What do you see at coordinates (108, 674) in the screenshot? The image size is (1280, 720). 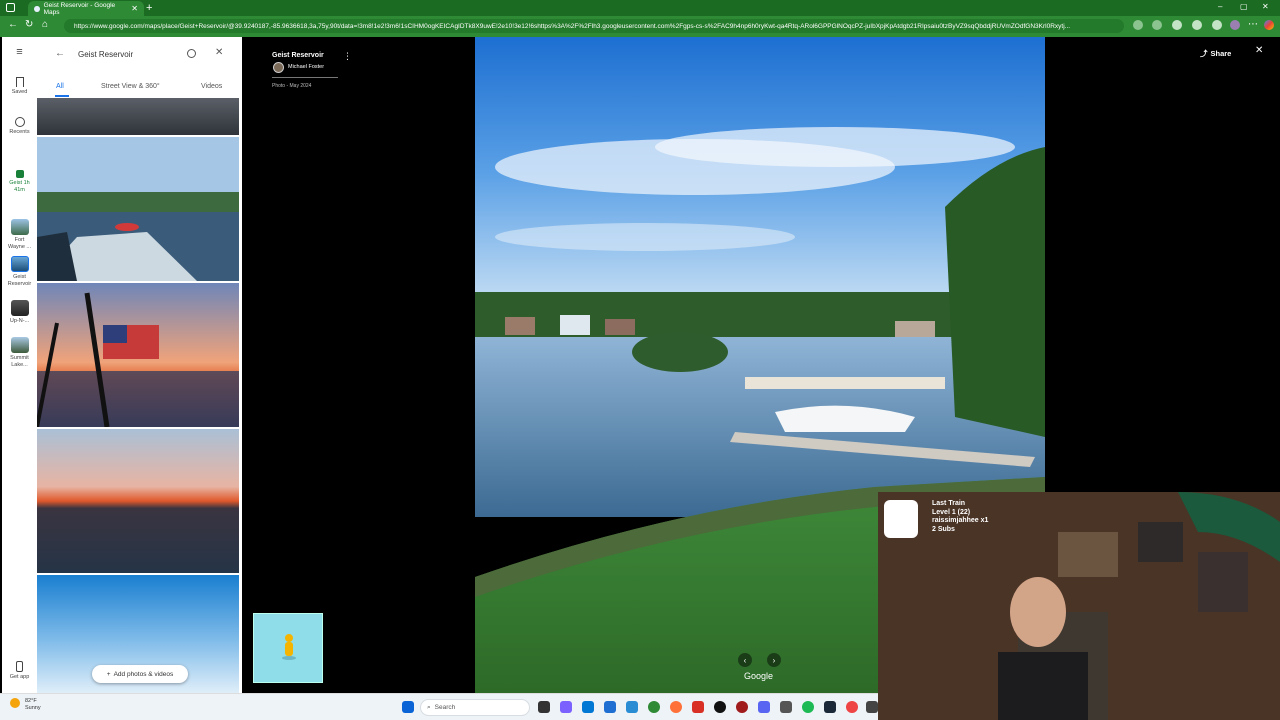 I see `add-icon: +` at bounding box center [108, 674].